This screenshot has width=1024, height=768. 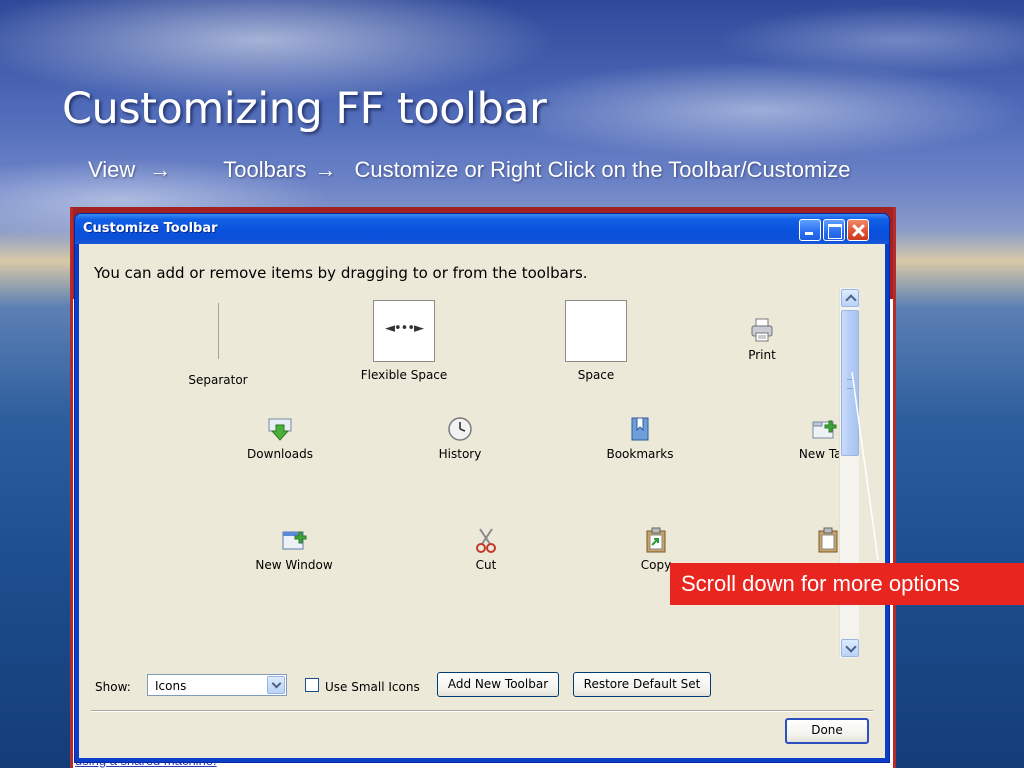 I want to click on palette-item-new-window: New Window, so click(x=294, y=549).